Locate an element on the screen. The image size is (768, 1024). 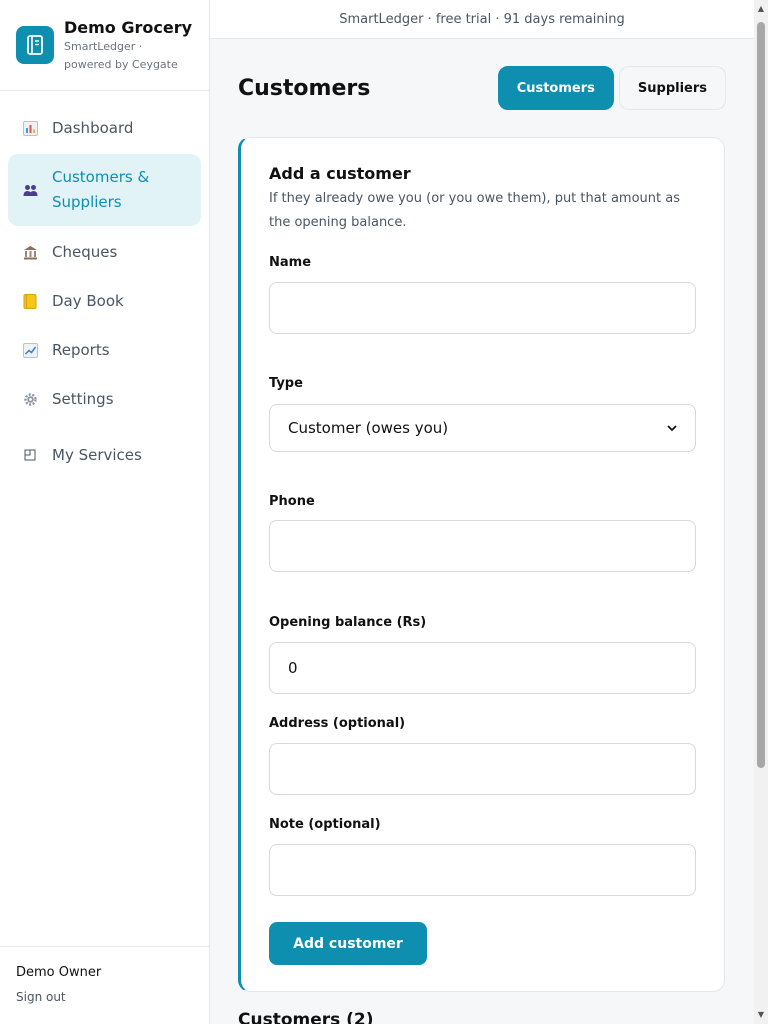
sidebar-item-reports: Reports is located at coordinates (104, 350).